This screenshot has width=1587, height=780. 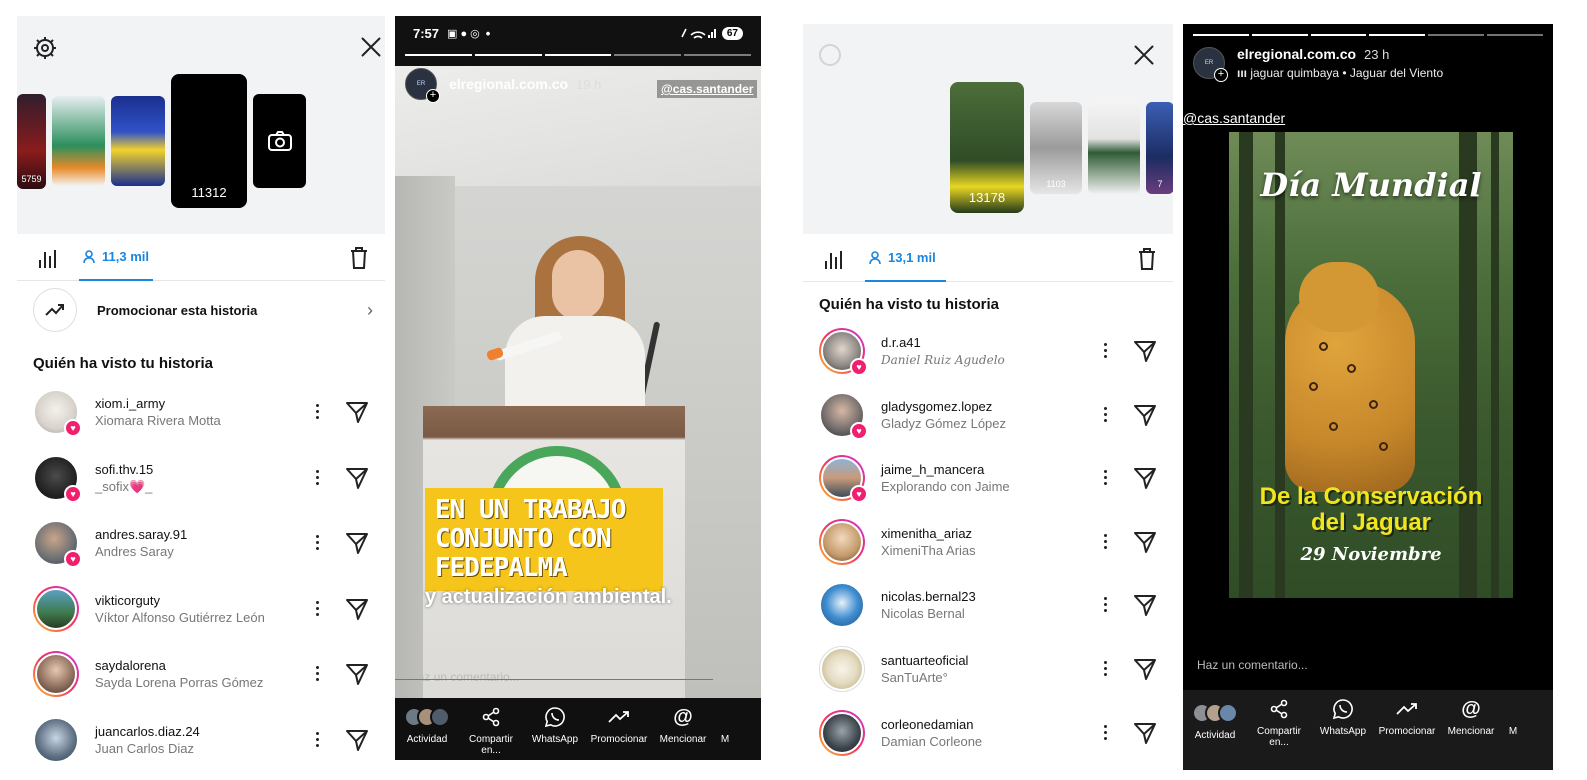 What do you see at coordinates (185, 731) in the screenshot?
I see `viewer-username: juancarlos.diaz.24` at bounding box center [185, 731].